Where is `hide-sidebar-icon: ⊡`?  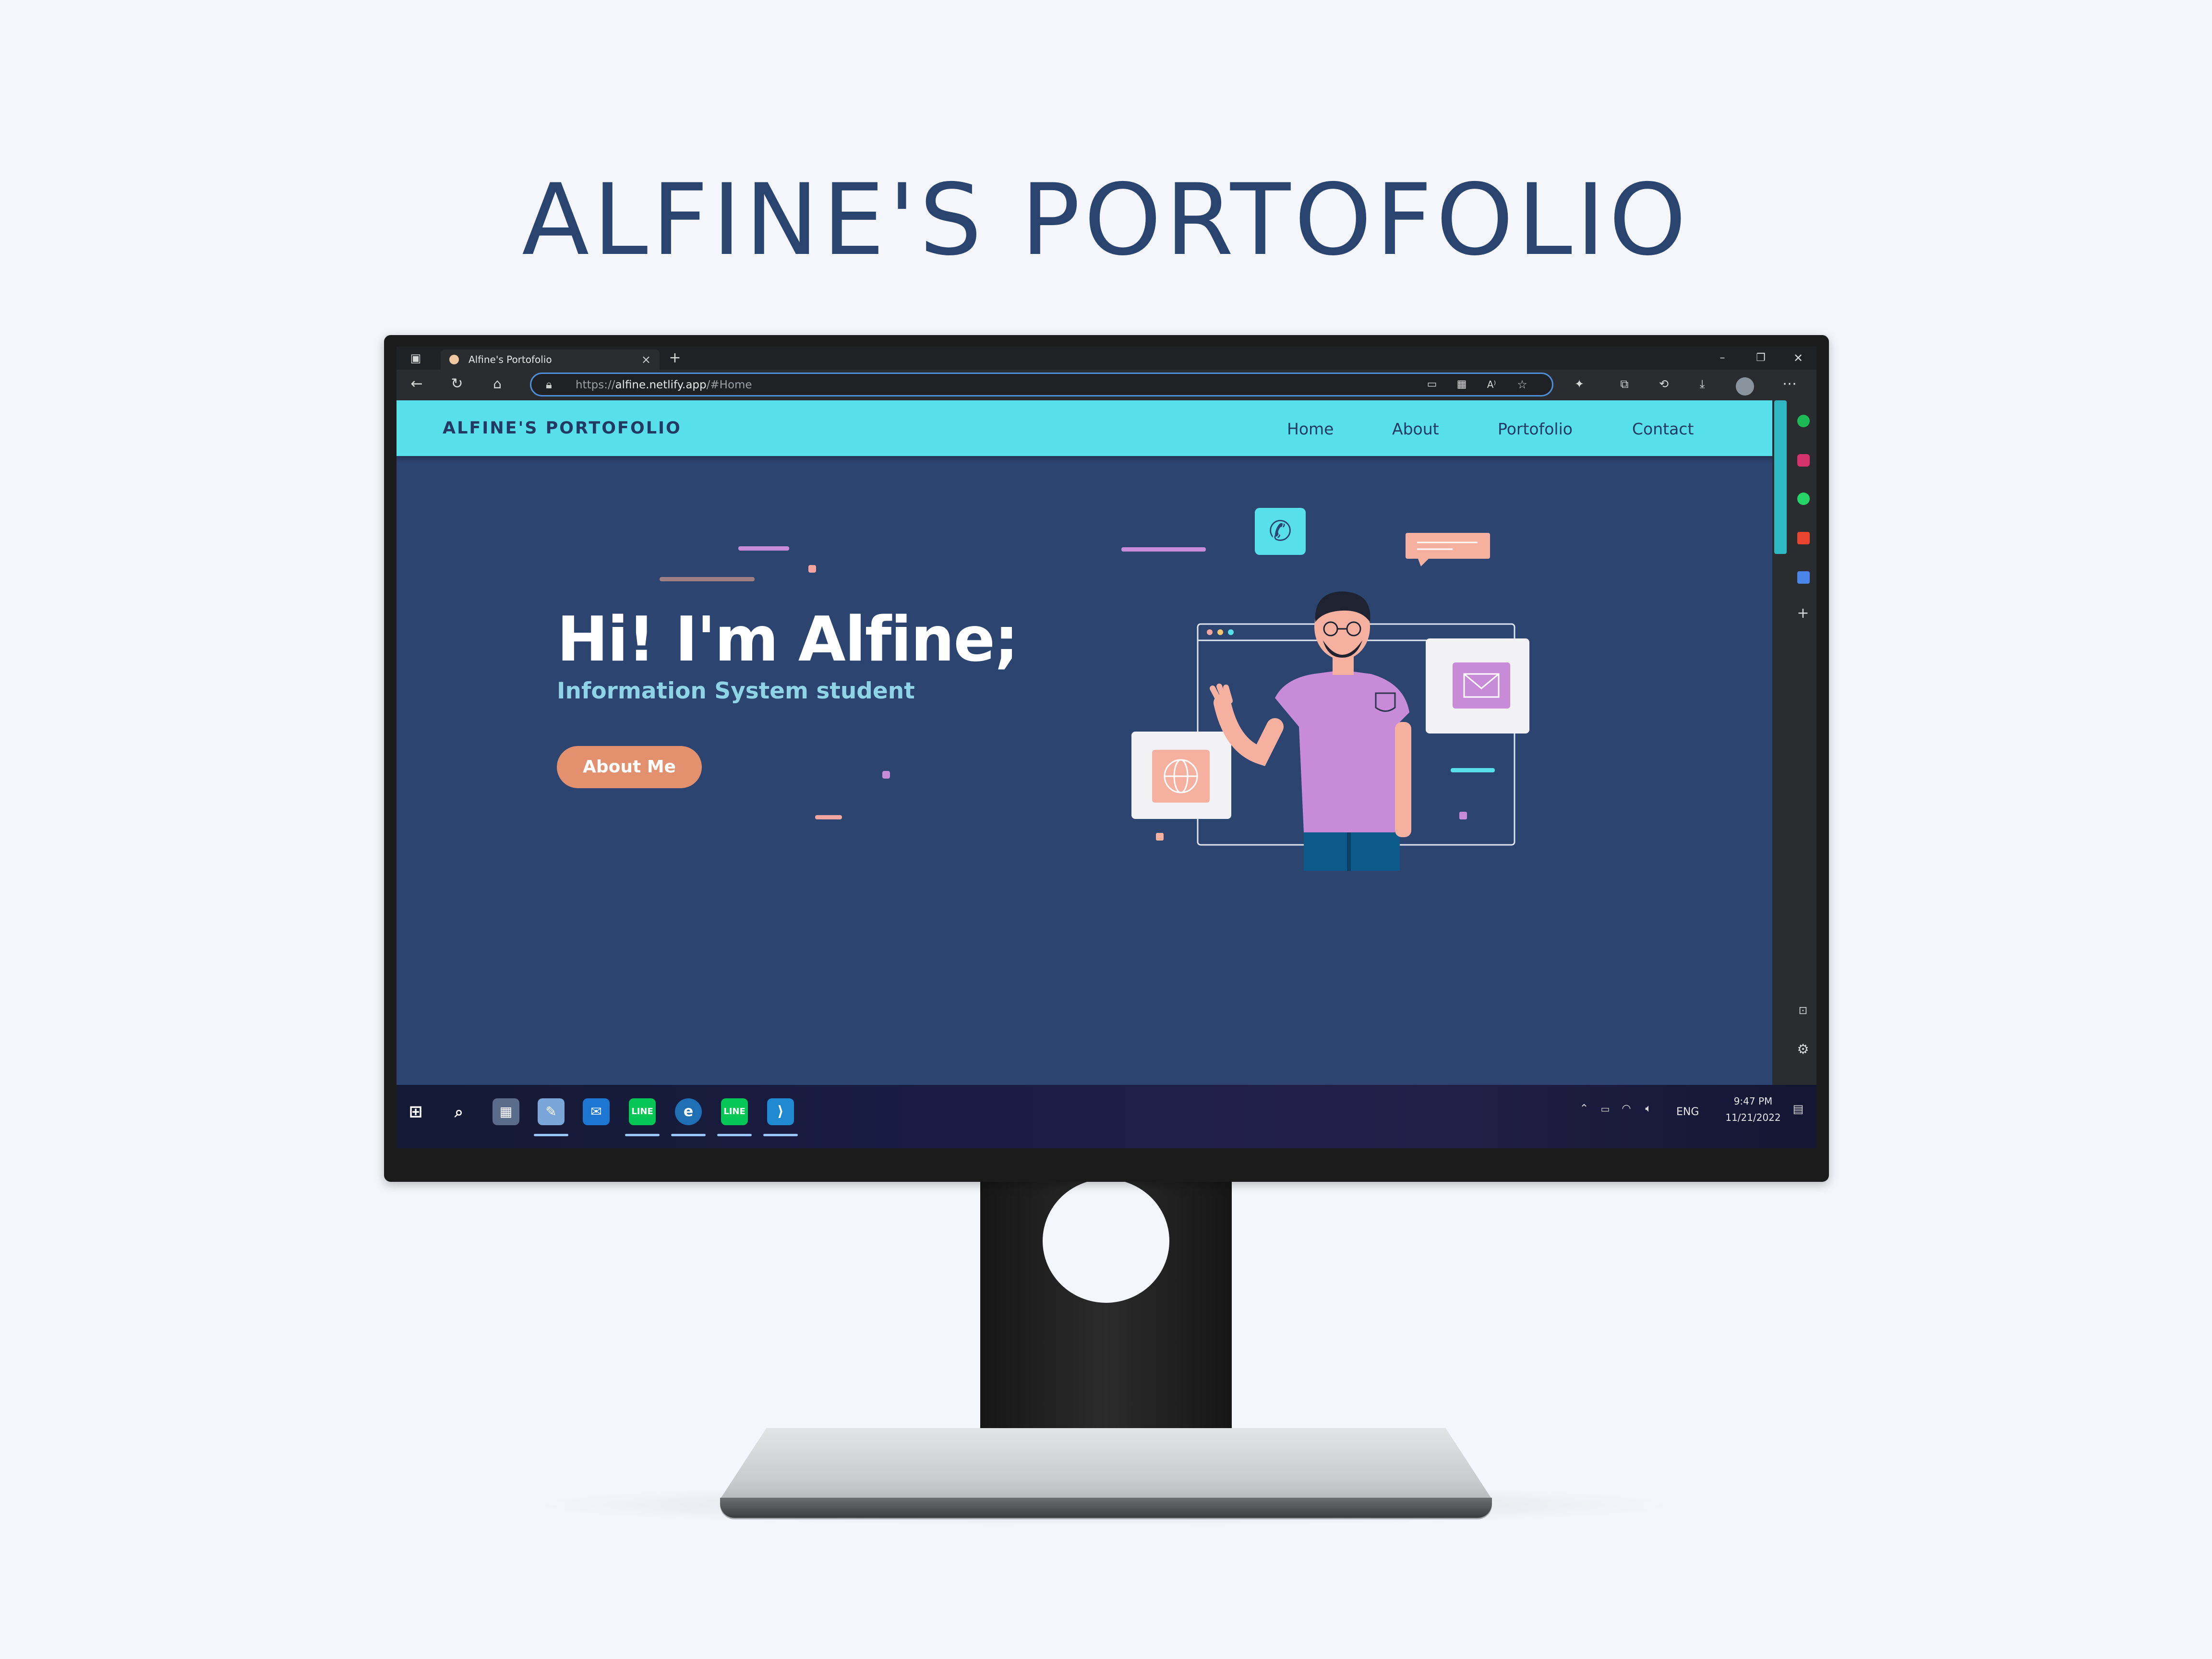 hide-sidebar-icon: ⊡ is located at coordinates (1803, 1011).